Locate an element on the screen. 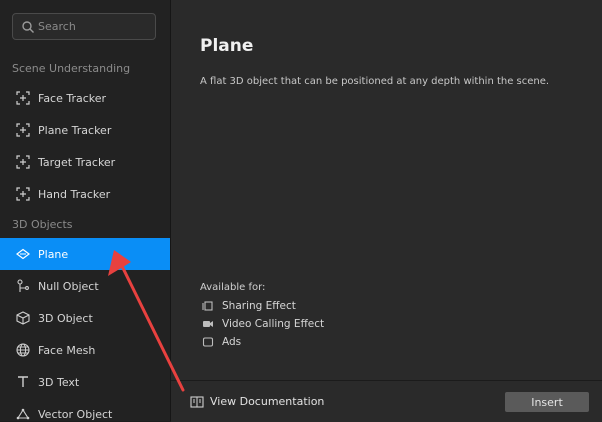  platform-sharing-effect: Sharing Effect is located at coordinates (249, 306).